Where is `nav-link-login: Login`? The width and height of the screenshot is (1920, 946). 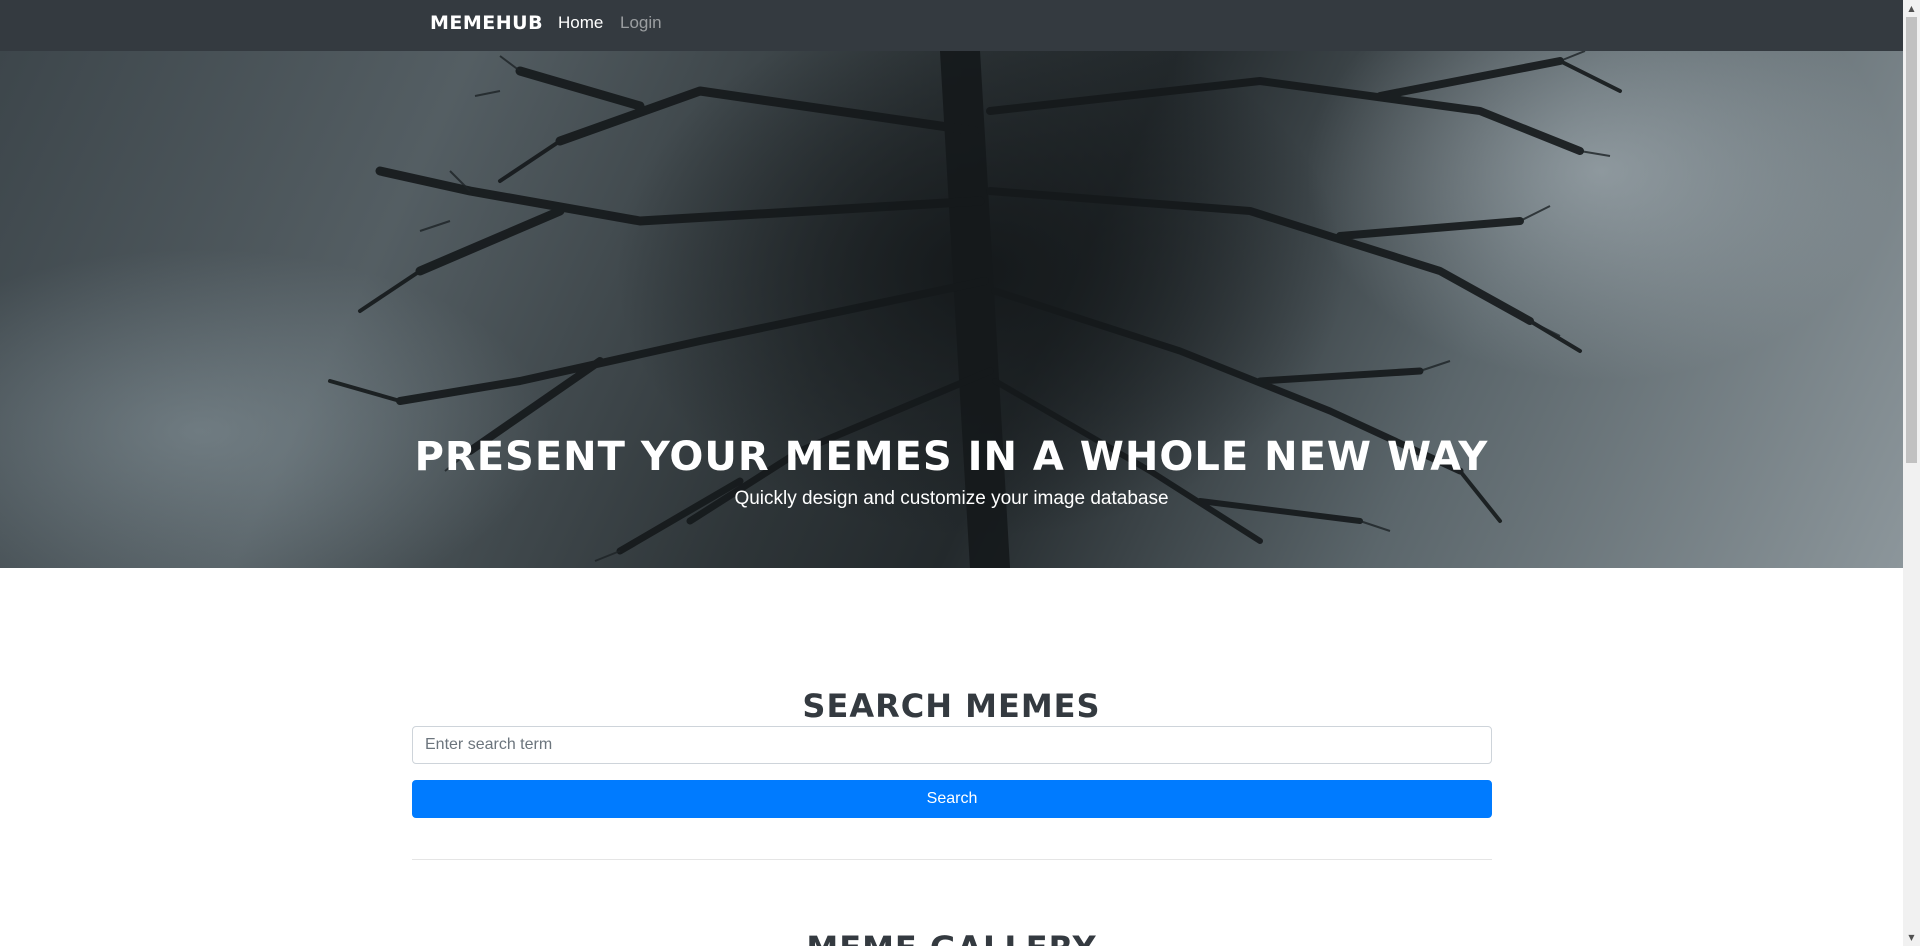 nav-link-login: Login is located at coordinates (641, 23).